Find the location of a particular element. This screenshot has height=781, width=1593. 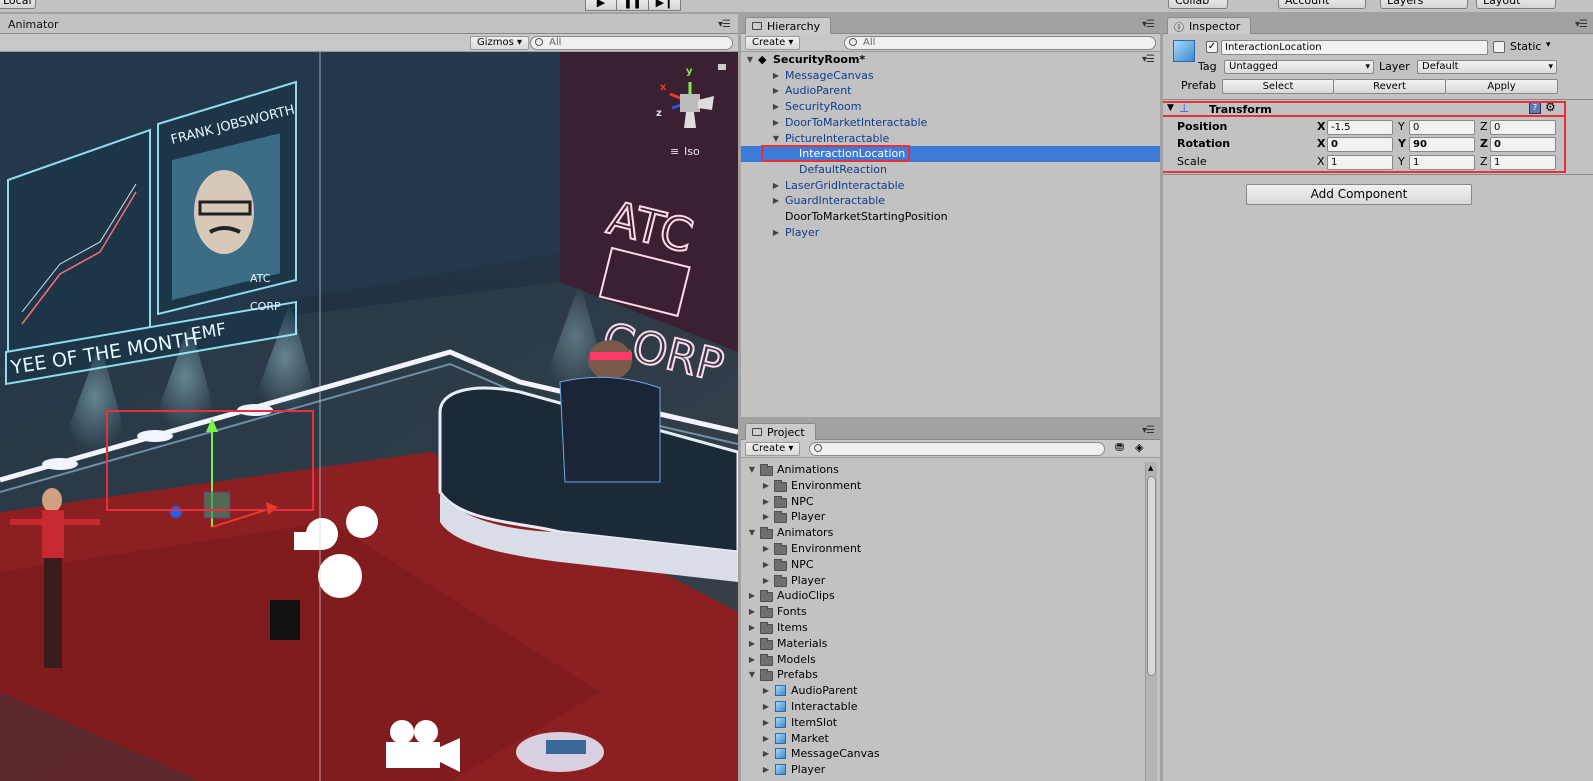

project-item: ▶ AudioParent is located at coordinates (942, 691).